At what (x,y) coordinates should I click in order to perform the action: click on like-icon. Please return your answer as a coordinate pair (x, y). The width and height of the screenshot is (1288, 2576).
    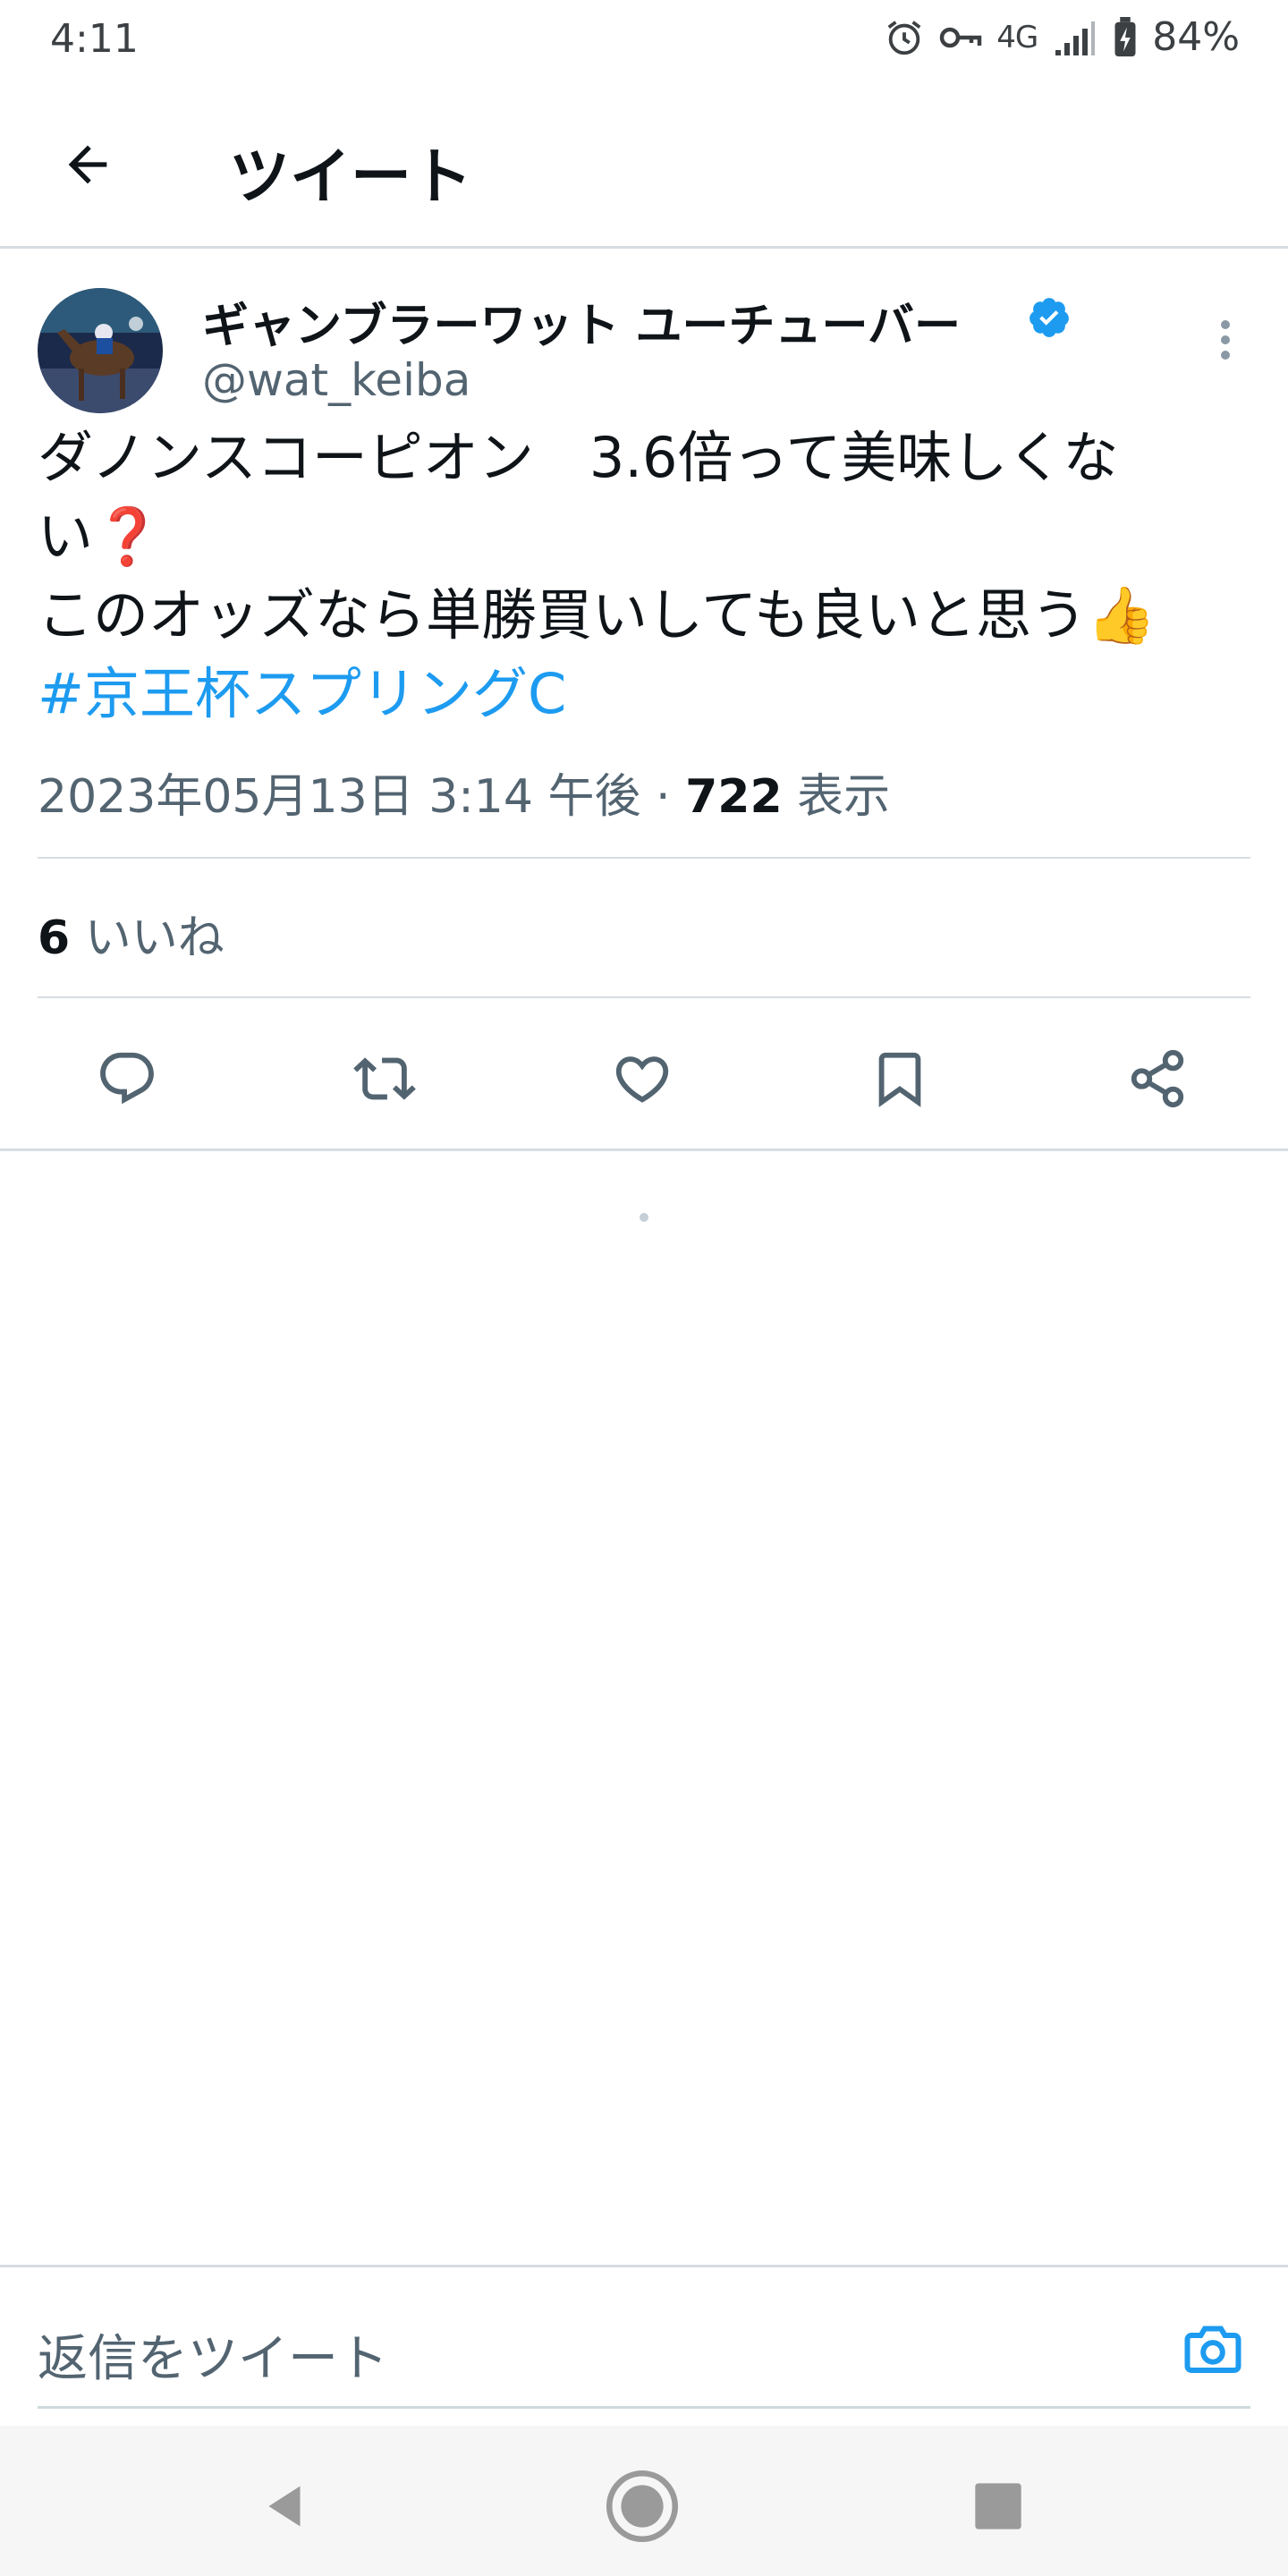
    Looking at the image, I should click on (642, 1079).